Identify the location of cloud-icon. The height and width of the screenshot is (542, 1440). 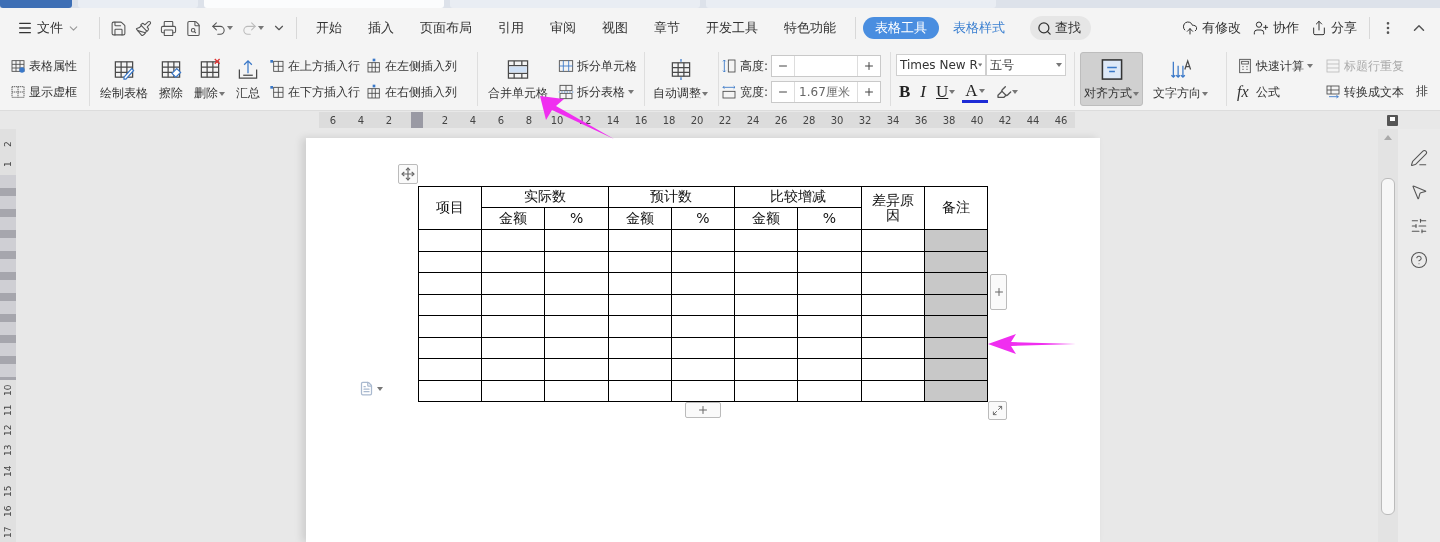
(1190, 28).